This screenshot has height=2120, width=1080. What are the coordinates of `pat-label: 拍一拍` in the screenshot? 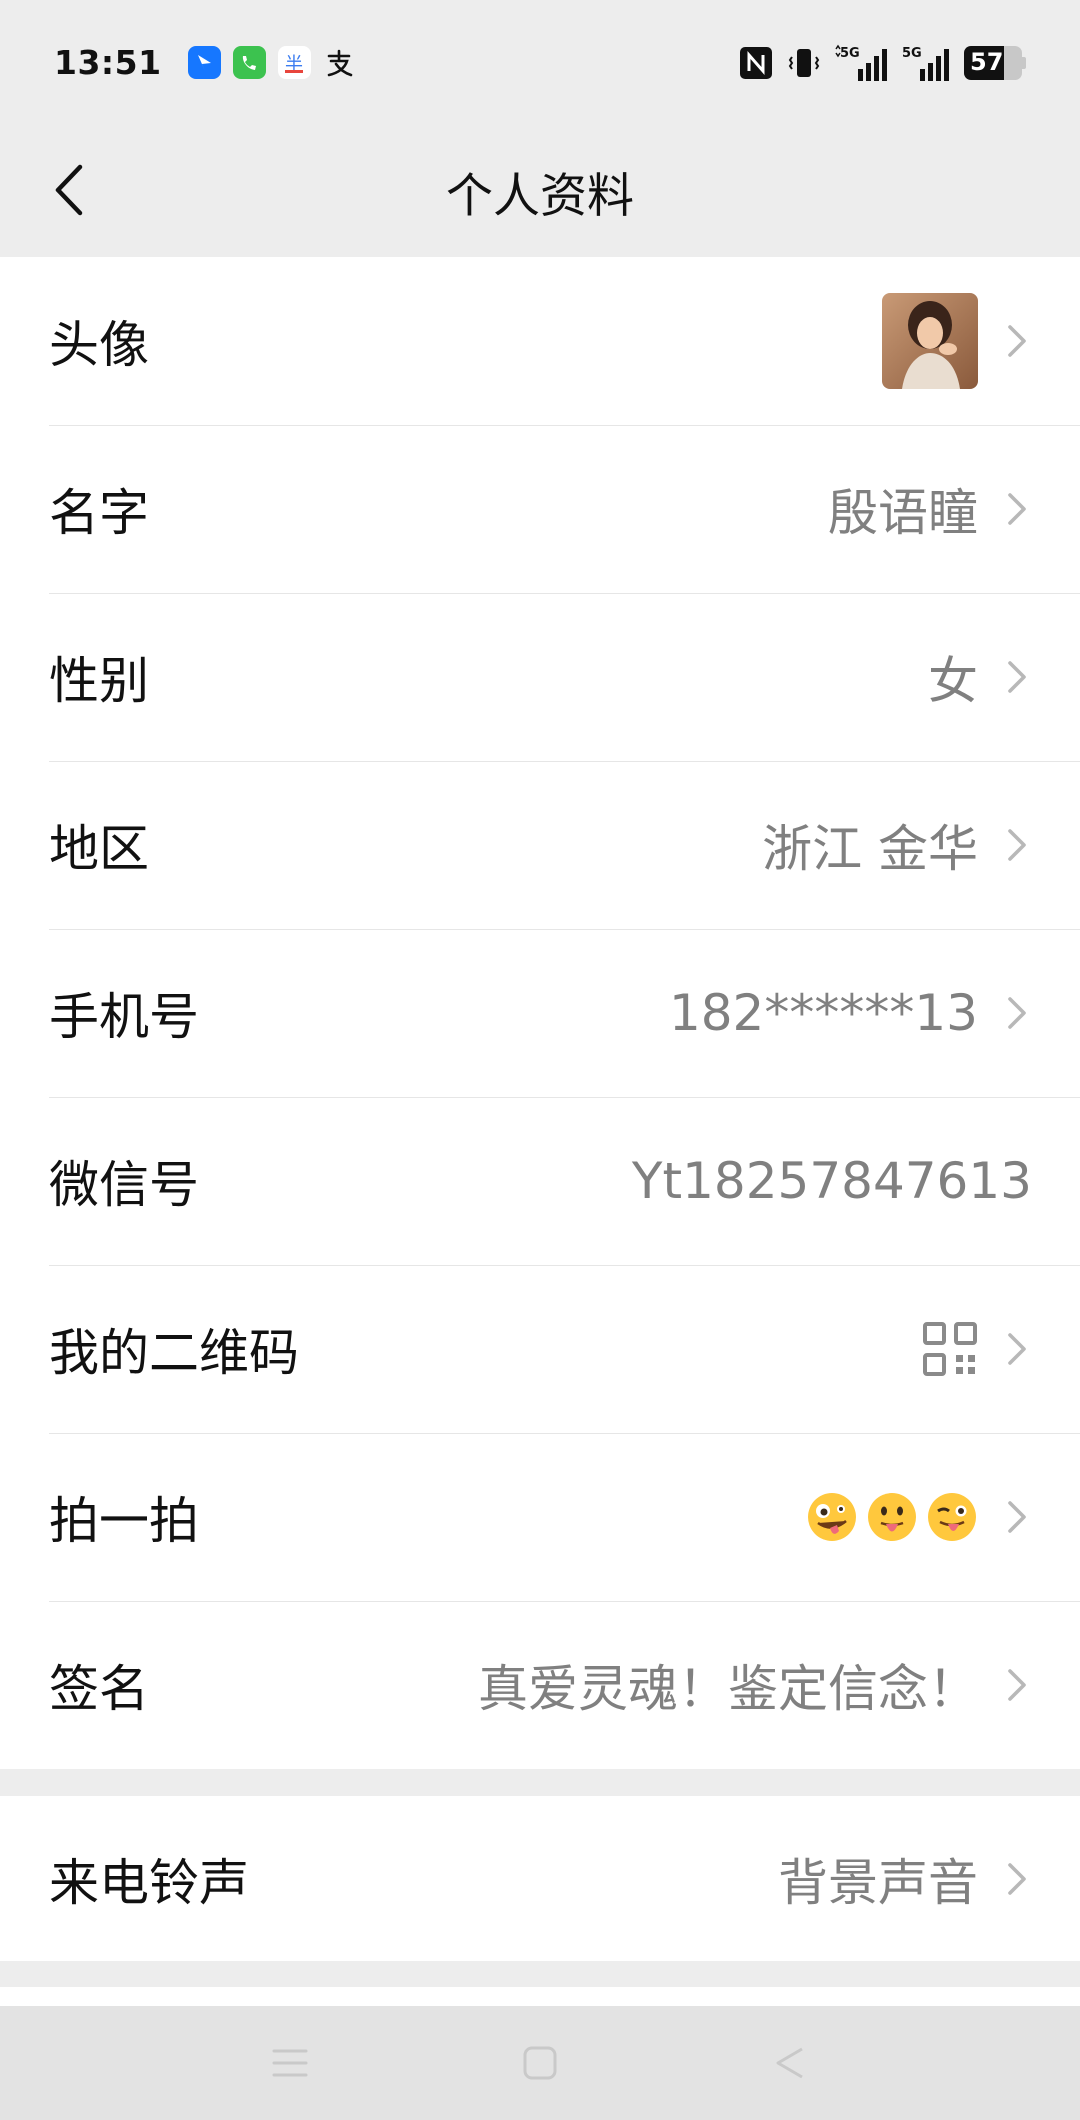 It's located at (124, 1521).